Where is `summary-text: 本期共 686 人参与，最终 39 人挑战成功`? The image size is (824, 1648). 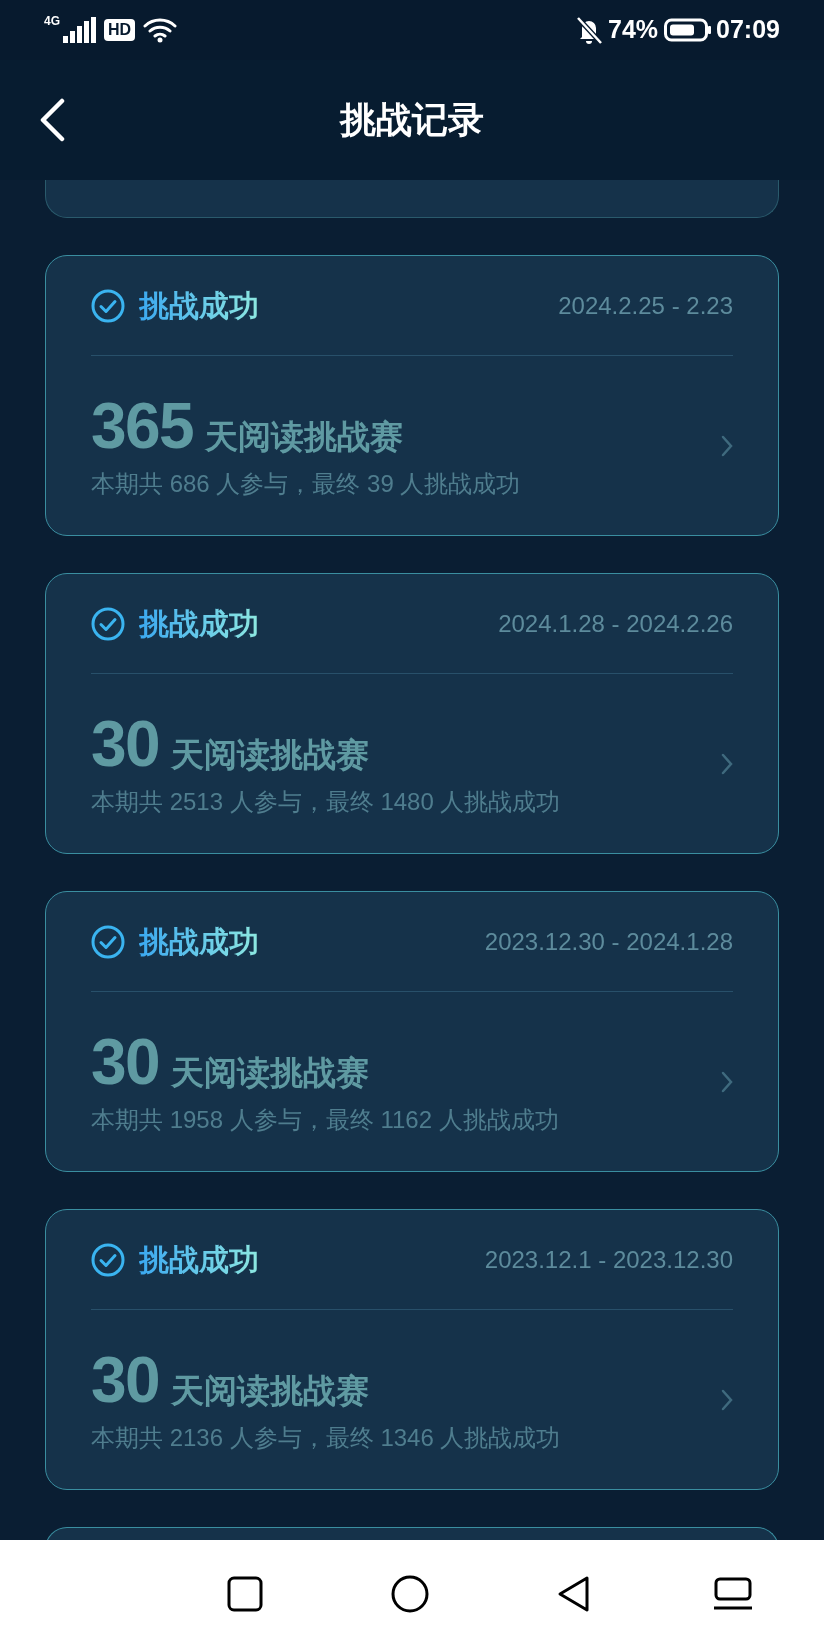 summary-text: 本期共 686 人参与，最终 39 人挑战成功 is located at coordinates (306, 483).